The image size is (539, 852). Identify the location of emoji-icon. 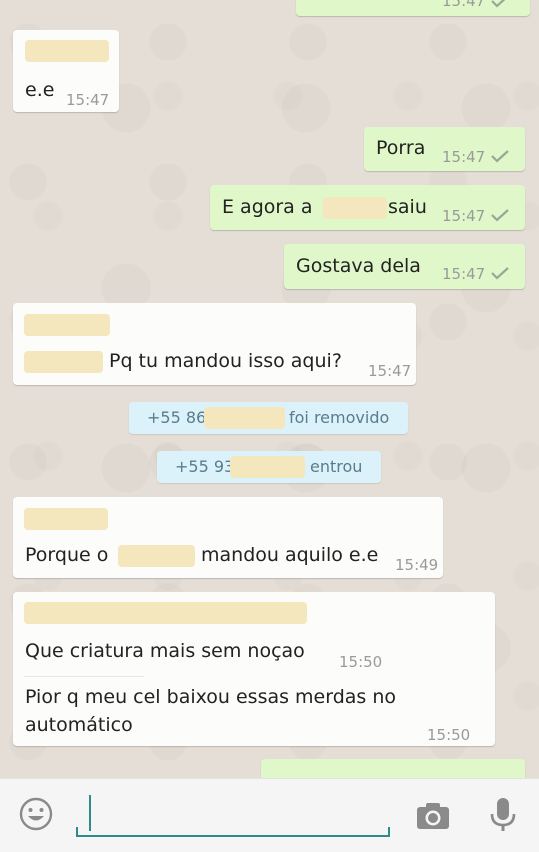
(36, 814).